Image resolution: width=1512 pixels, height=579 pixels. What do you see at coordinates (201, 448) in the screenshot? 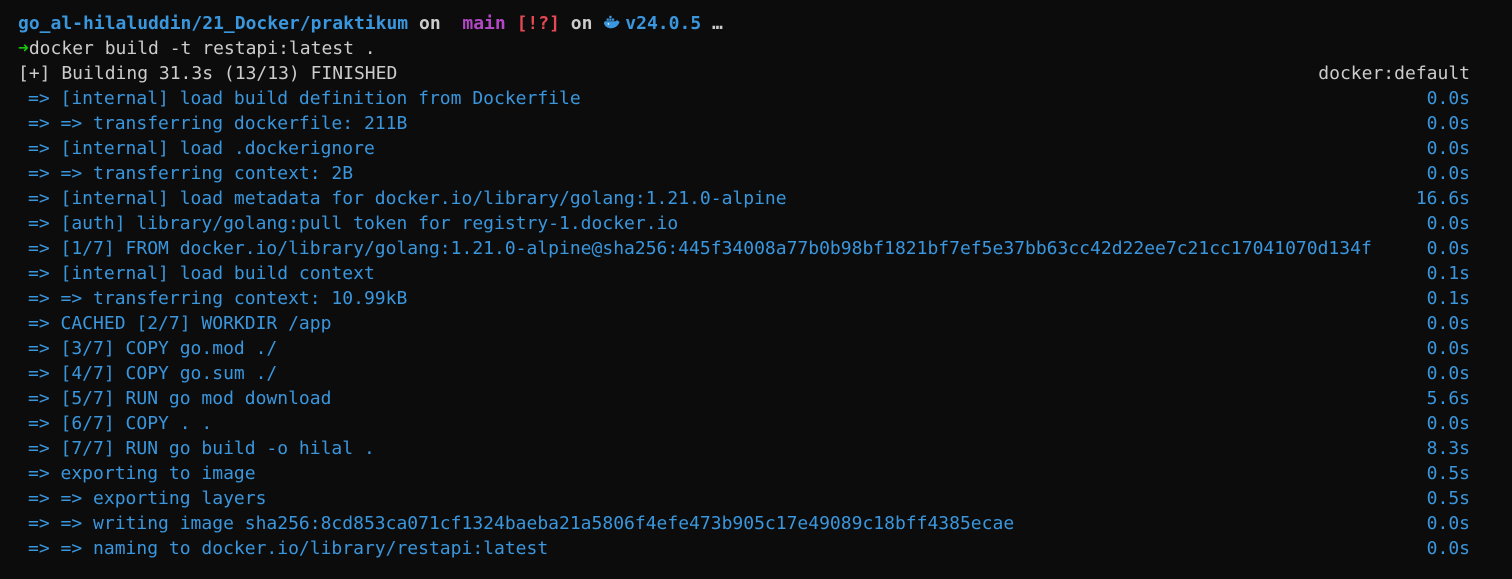
I see `build-step-text: => [7/7] RUN go build -o hilal .` at bounding box center [201, 448].